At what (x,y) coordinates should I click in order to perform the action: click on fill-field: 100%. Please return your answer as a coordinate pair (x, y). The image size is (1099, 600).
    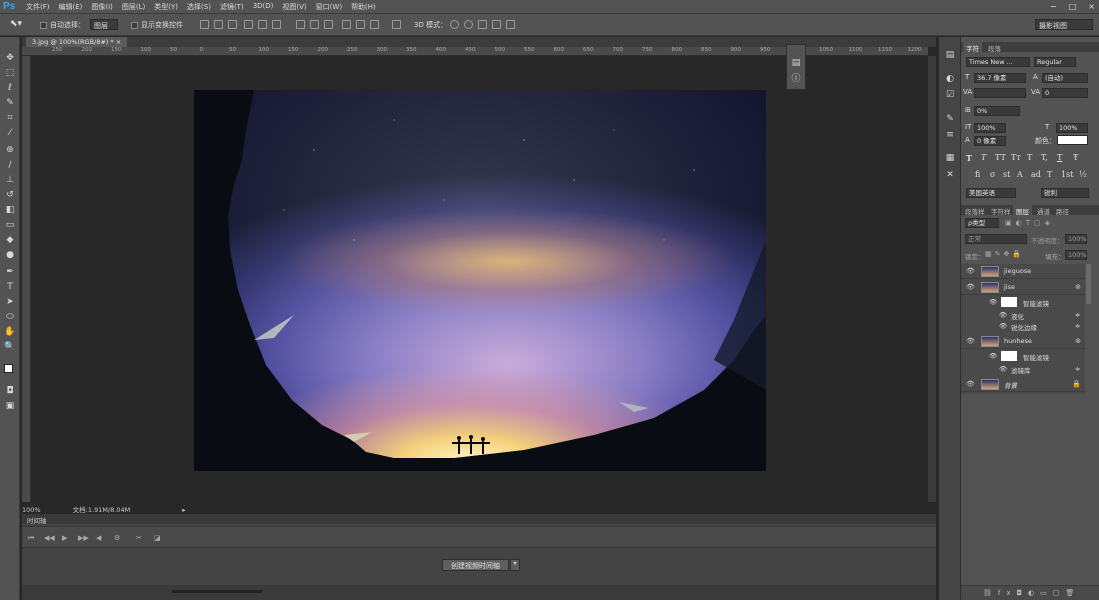
    Looking at the image, I should click on (1076, 255).